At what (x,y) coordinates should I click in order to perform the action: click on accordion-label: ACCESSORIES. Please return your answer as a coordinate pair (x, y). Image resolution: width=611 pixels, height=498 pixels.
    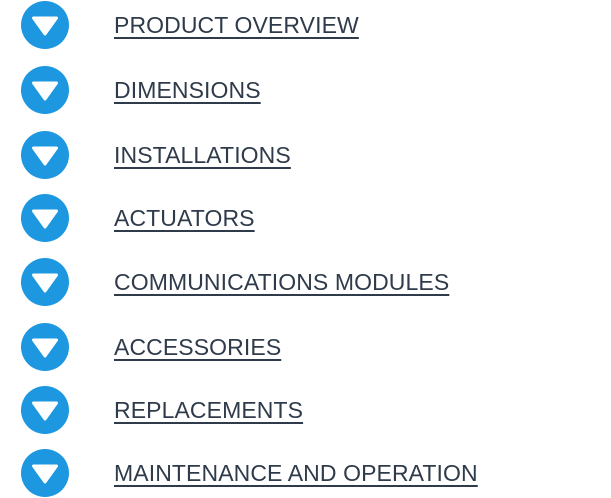
    Looking at the image, I should click on (197, 347).